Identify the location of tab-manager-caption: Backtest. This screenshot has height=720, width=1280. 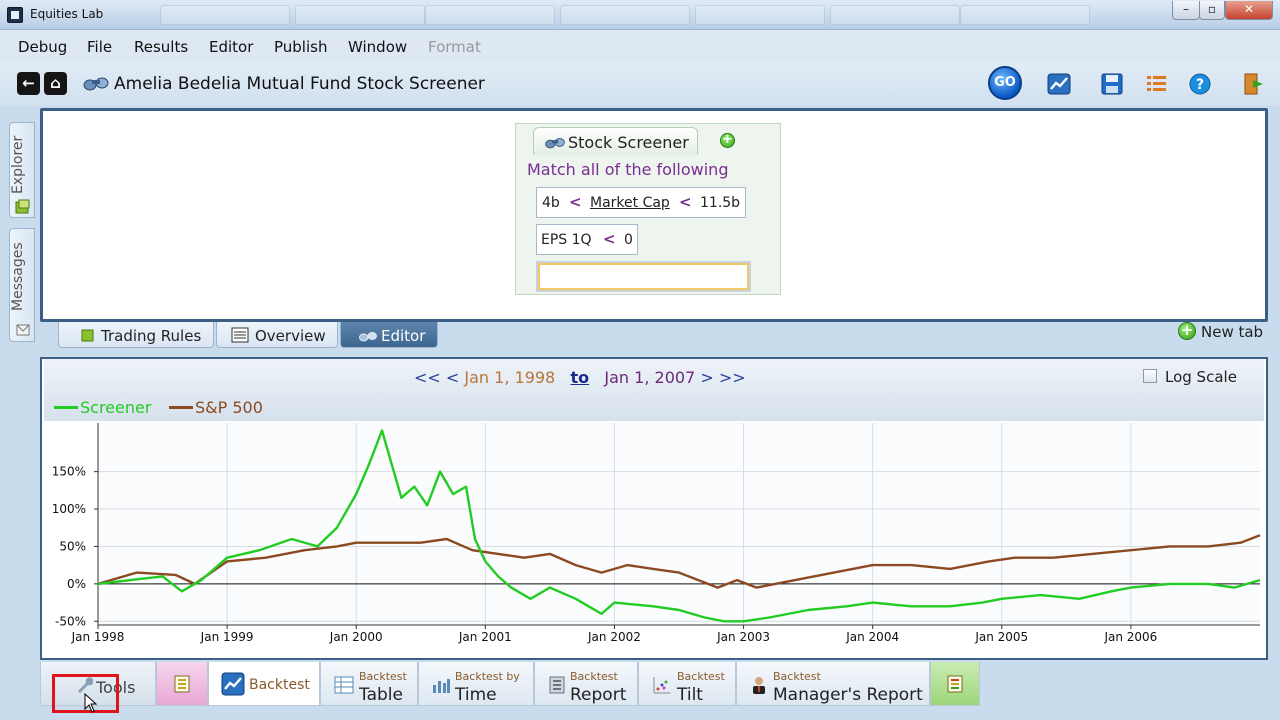
(797, 676).